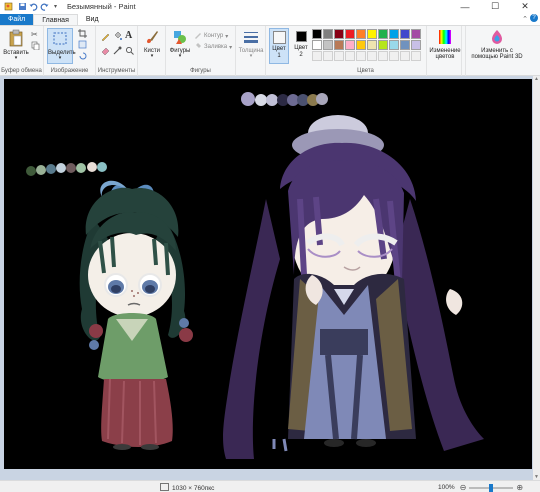  What do you see at coordinates (33, 7) in the screenshot?
I see `undo-icon` at bounding box center [33, 7].